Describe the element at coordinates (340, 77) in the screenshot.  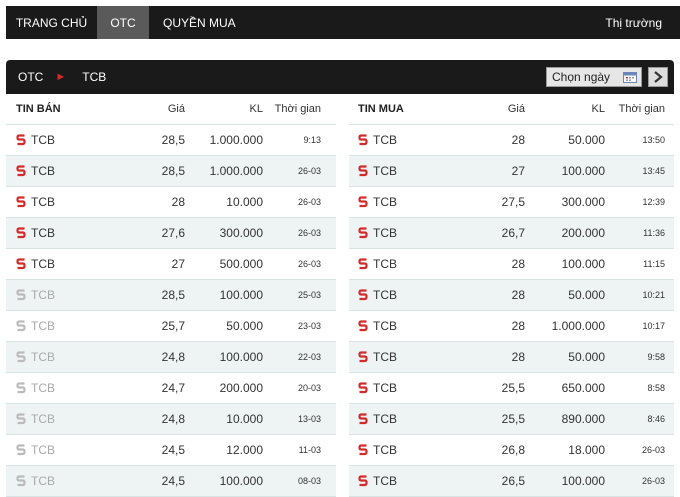
I see `panel-header: OTC ► TCB Chọn ngày` at that location.